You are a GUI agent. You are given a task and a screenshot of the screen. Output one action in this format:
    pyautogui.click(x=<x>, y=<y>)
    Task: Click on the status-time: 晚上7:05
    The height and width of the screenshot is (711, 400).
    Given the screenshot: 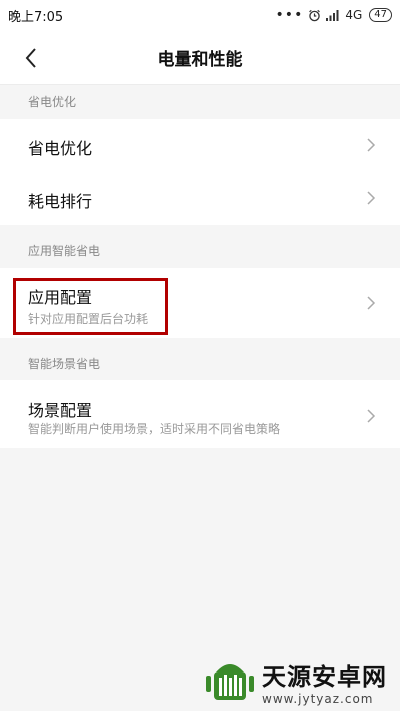 What is the action you would take?
    pyautogui.click(x=36, y=17)
    